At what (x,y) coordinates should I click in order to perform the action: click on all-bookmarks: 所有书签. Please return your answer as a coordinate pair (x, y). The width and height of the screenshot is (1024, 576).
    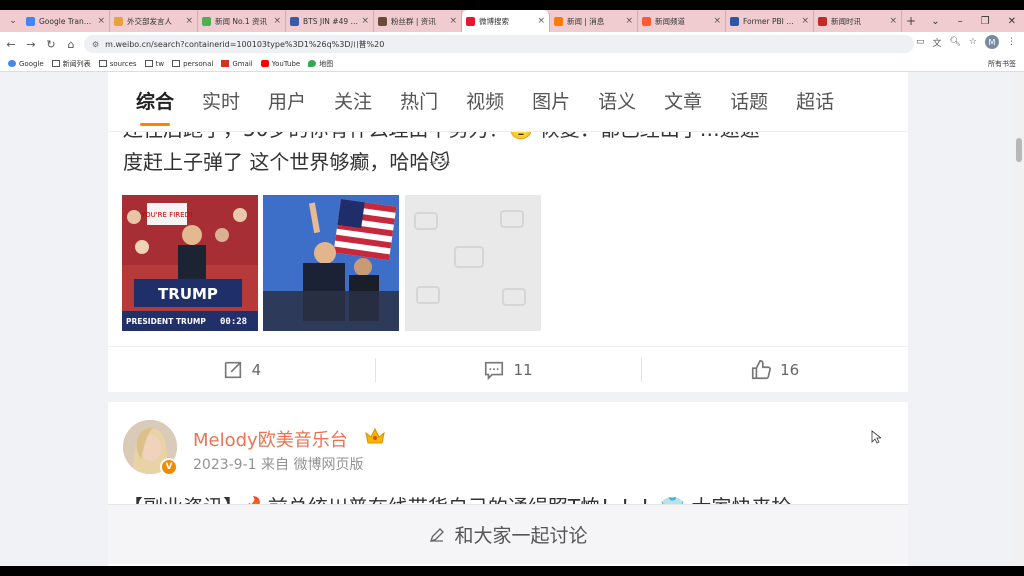
    Looking at the image, I should click on (1002, 64).